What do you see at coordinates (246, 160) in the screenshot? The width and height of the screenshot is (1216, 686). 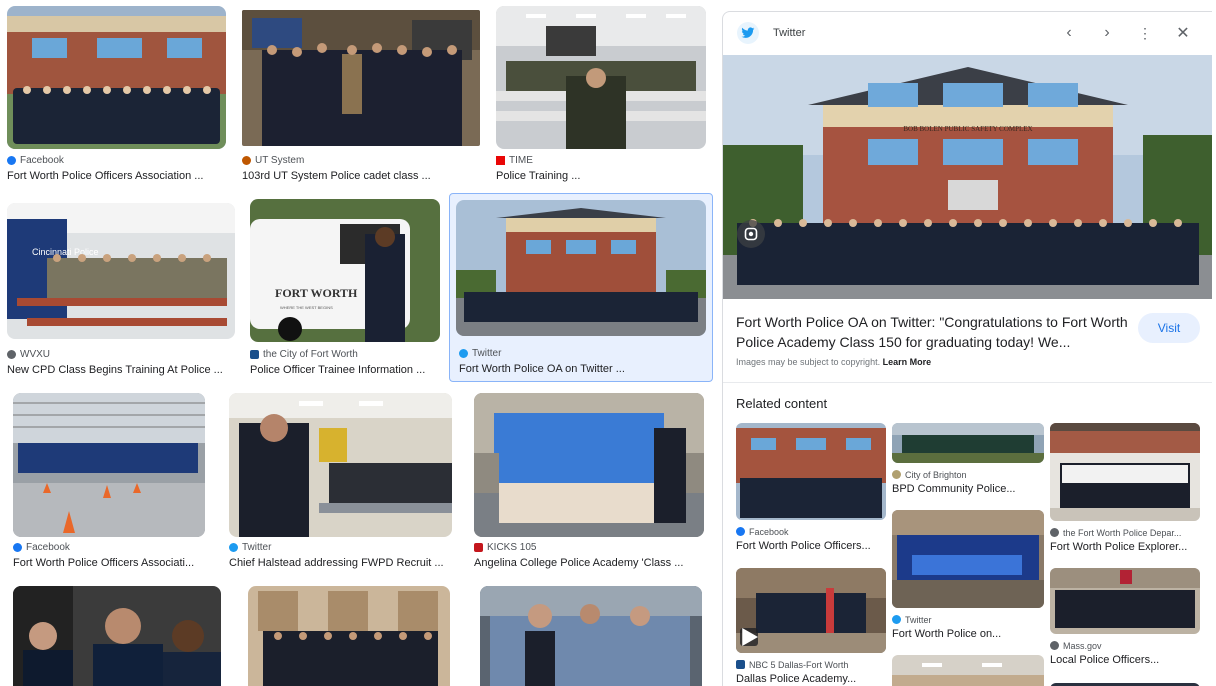 I see `ut-system-icon` at bounding box center [246, 160].